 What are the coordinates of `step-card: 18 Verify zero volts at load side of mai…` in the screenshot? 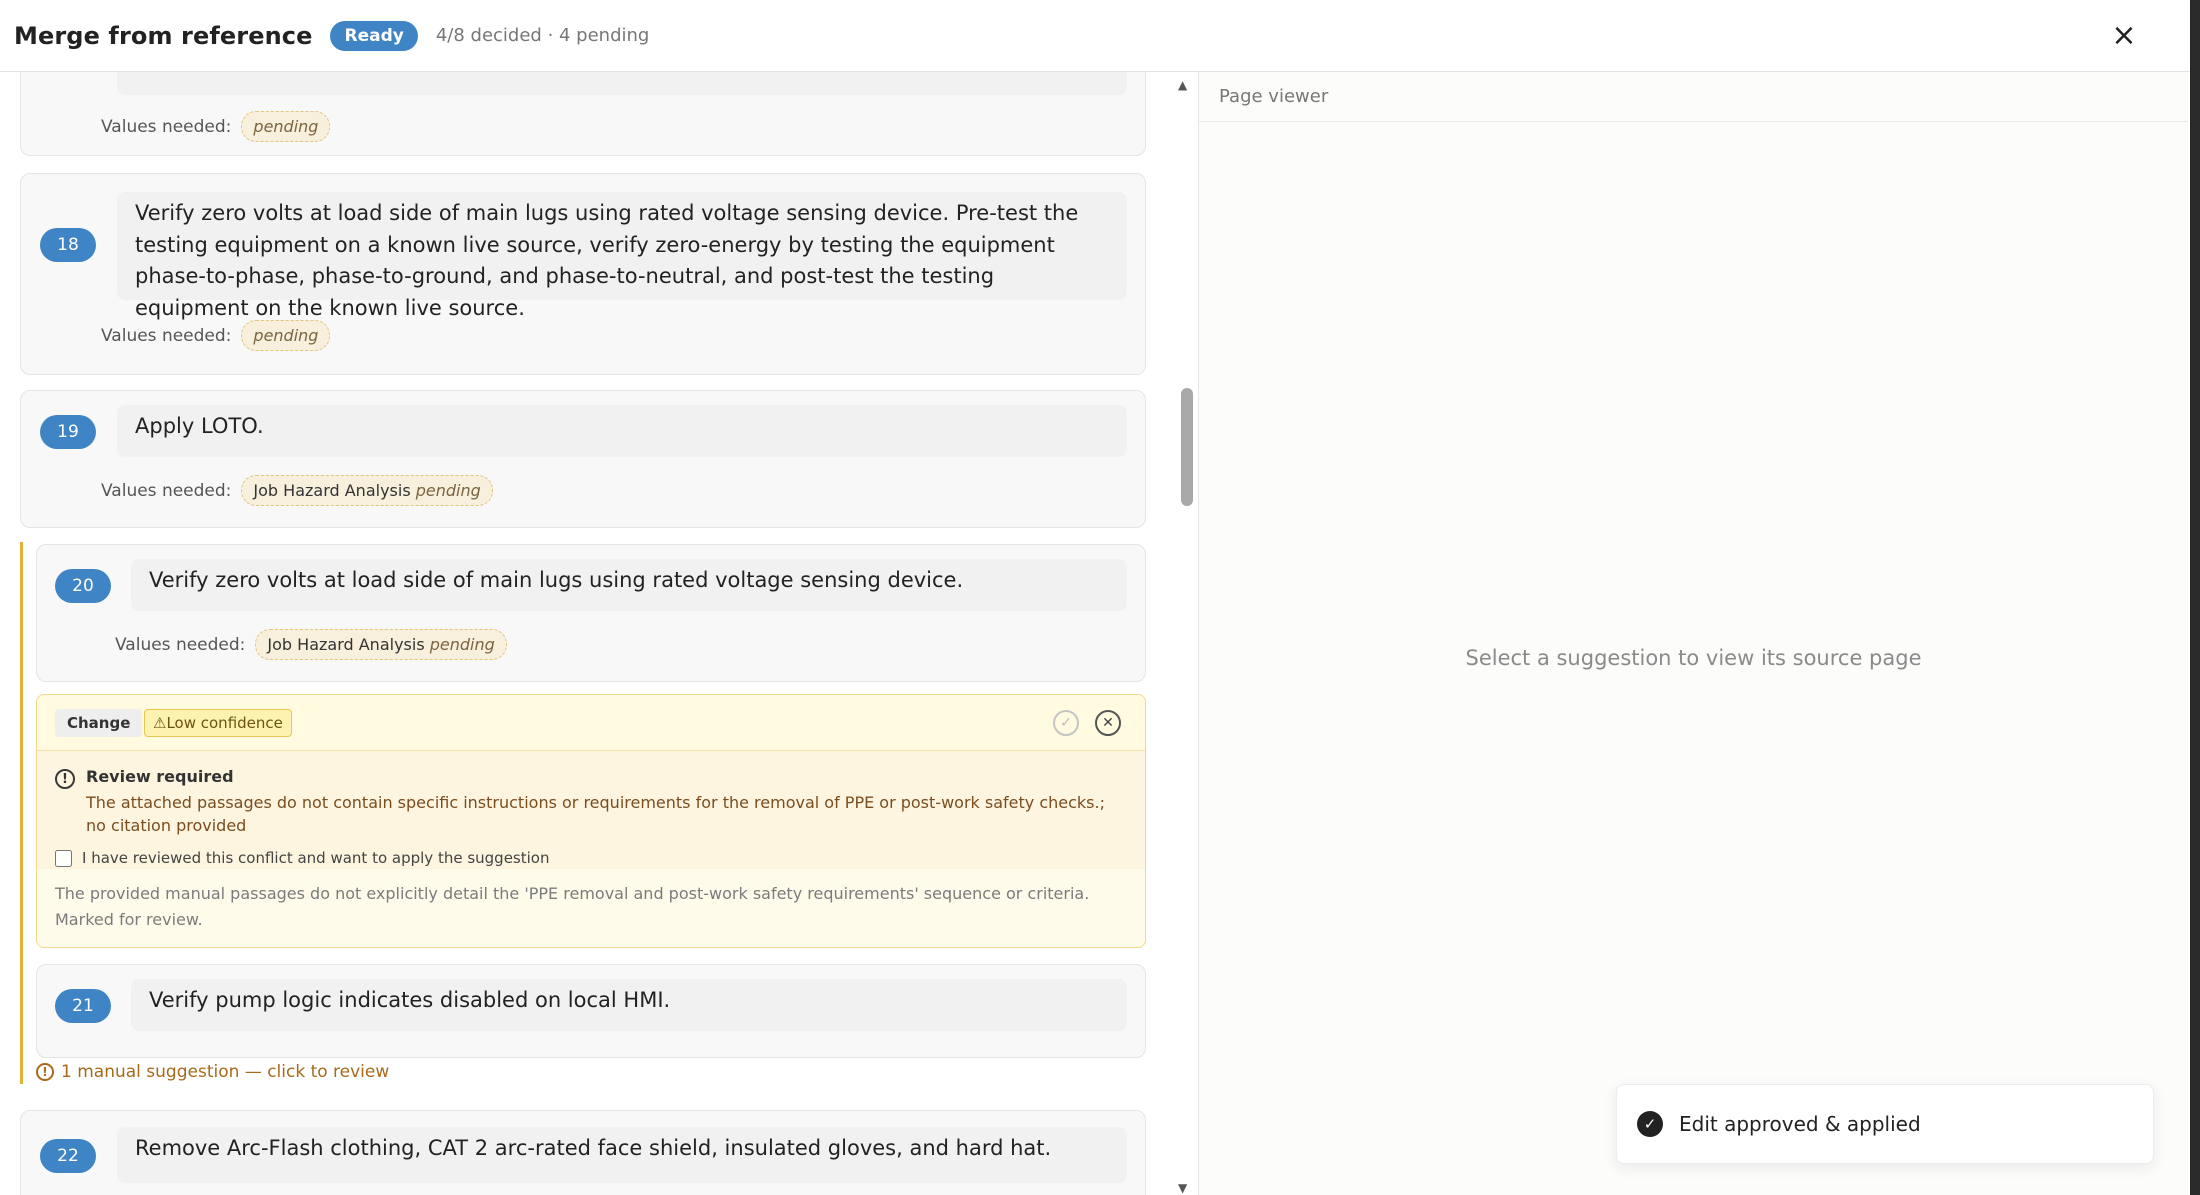 It's located at (583, 274).